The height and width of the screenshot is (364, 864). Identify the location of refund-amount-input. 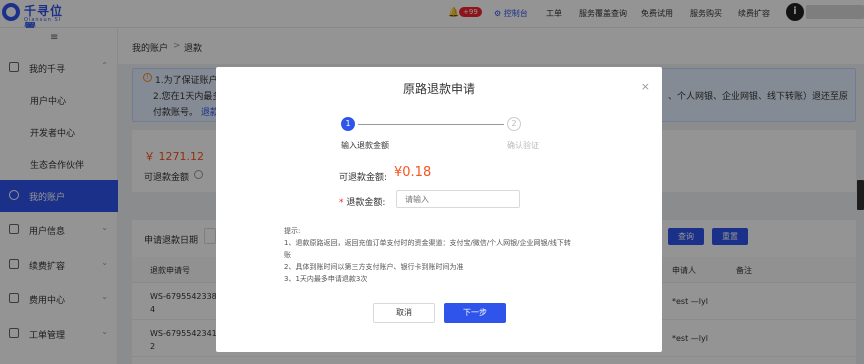
(458, 199).